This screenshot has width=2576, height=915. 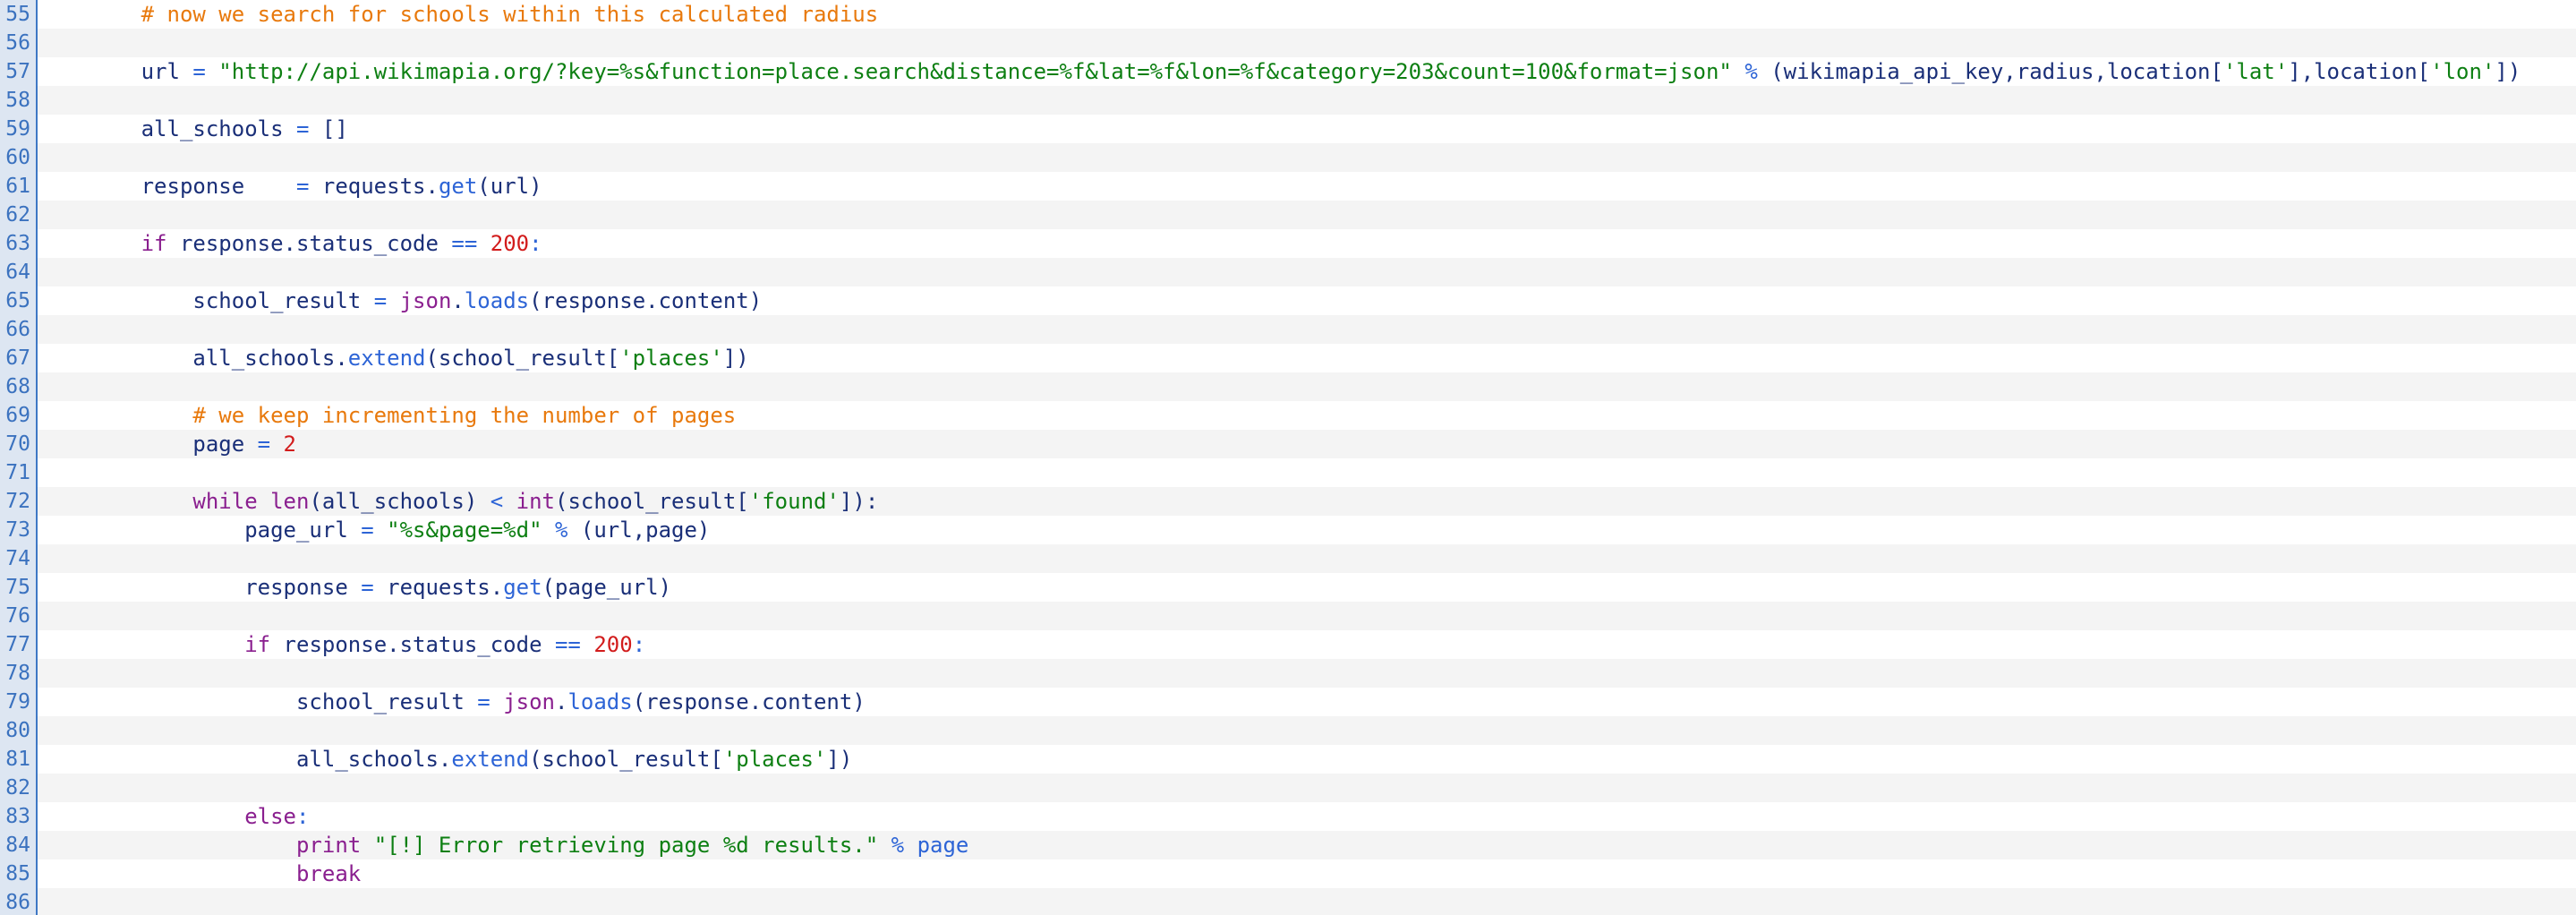 I want to click on line-code: response = requests.get(url), so click(x=290, y=186).